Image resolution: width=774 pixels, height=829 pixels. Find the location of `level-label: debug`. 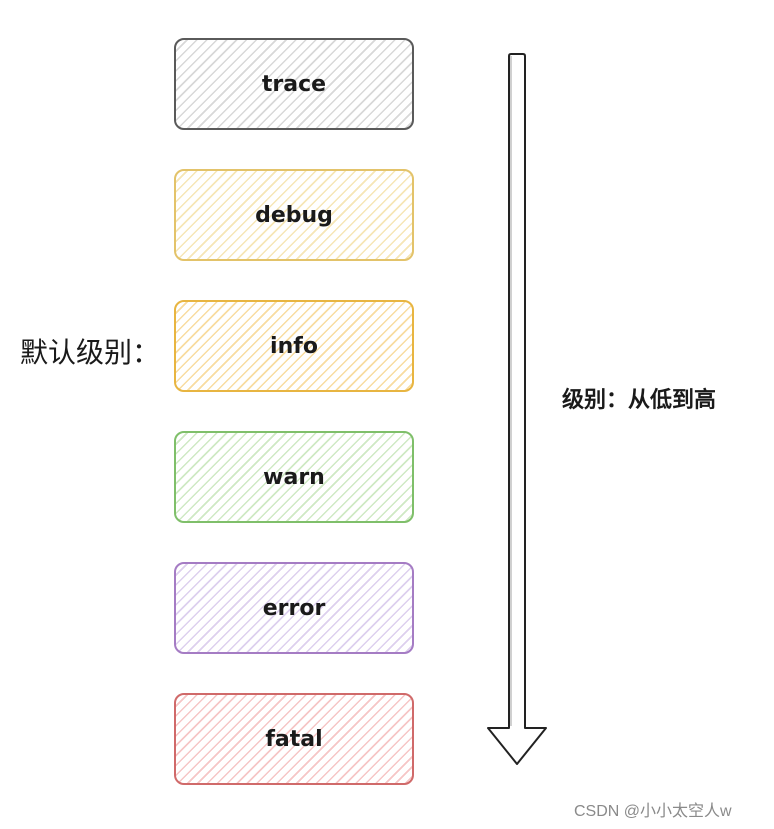

level-label: debug is located at coordinates (294, 215).